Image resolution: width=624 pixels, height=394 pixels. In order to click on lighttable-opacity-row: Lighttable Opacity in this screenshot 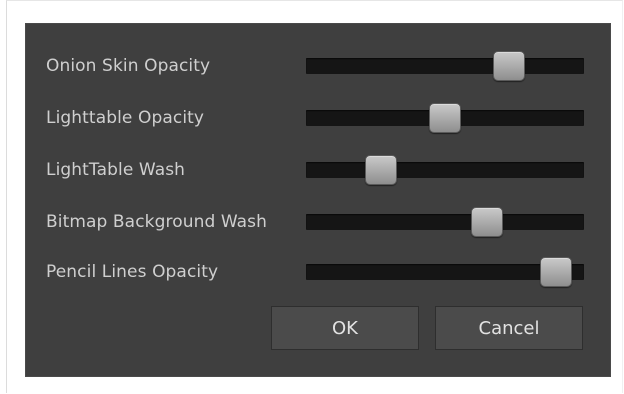, I will do `click(318, 118)`.